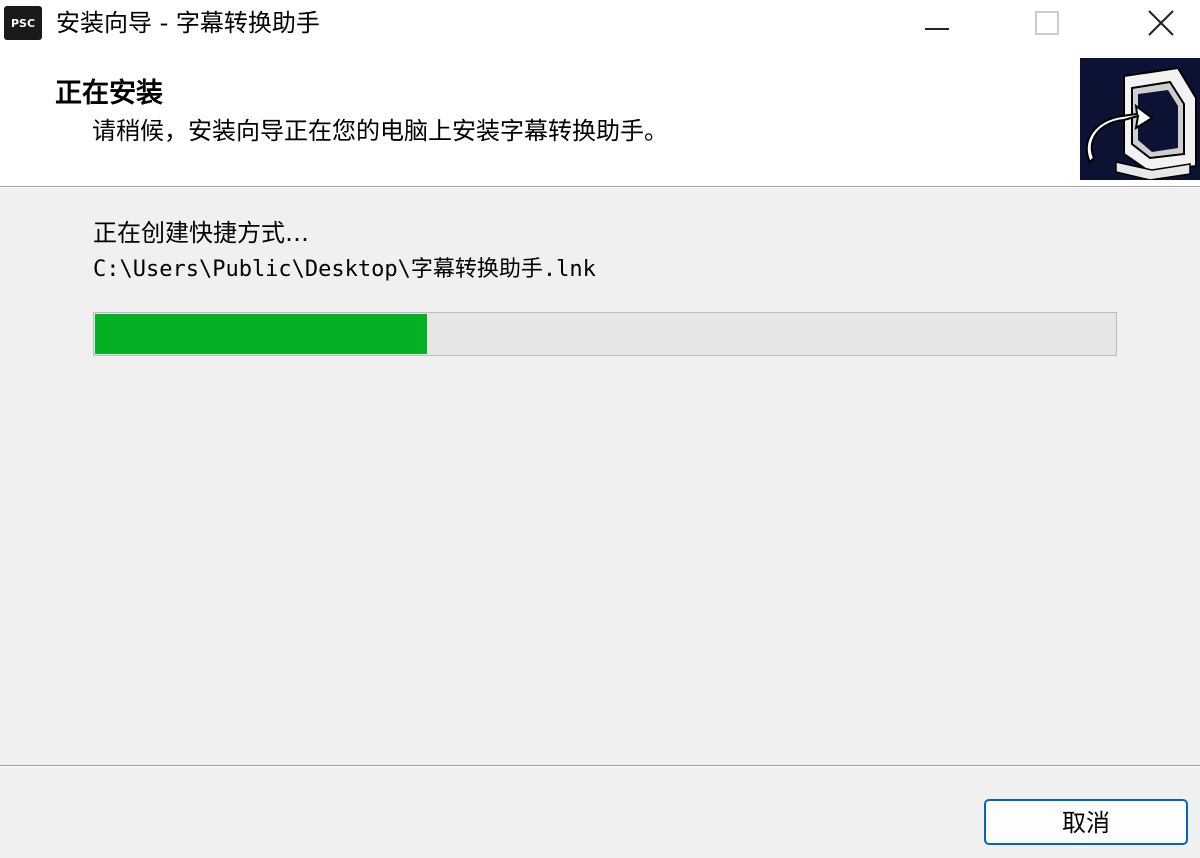  I want to click on app-icon: PSC, so click(23, 23).